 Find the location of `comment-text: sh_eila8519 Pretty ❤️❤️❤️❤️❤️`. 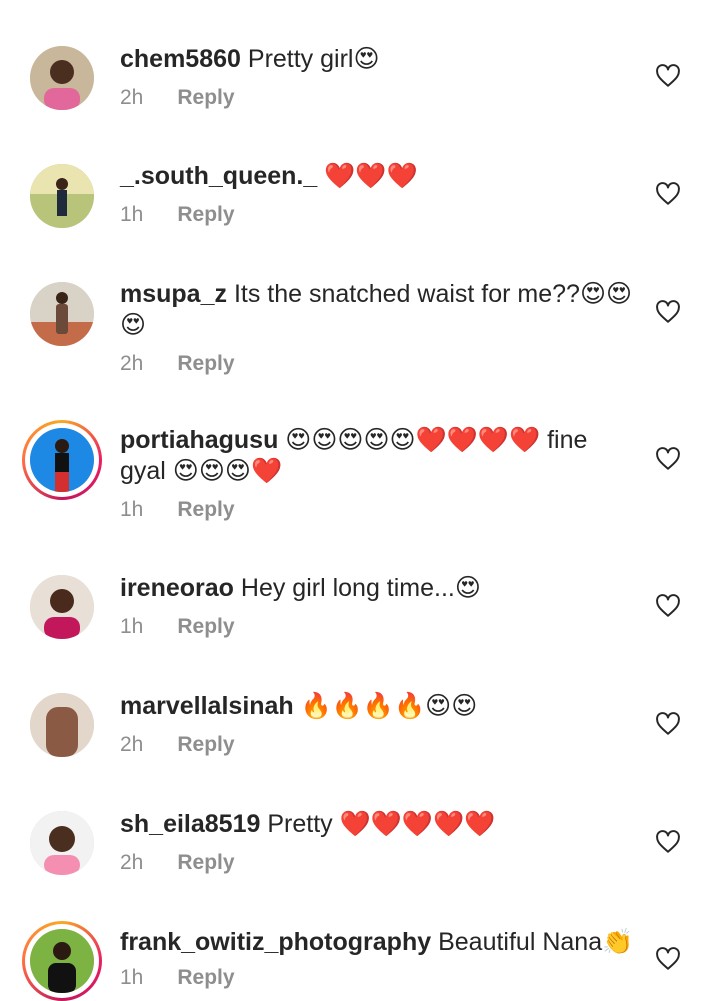

comment-text: sh_eila8519 Pretty ❤️❤️❤️❤️❤️ is located at coordinates (380, 824).